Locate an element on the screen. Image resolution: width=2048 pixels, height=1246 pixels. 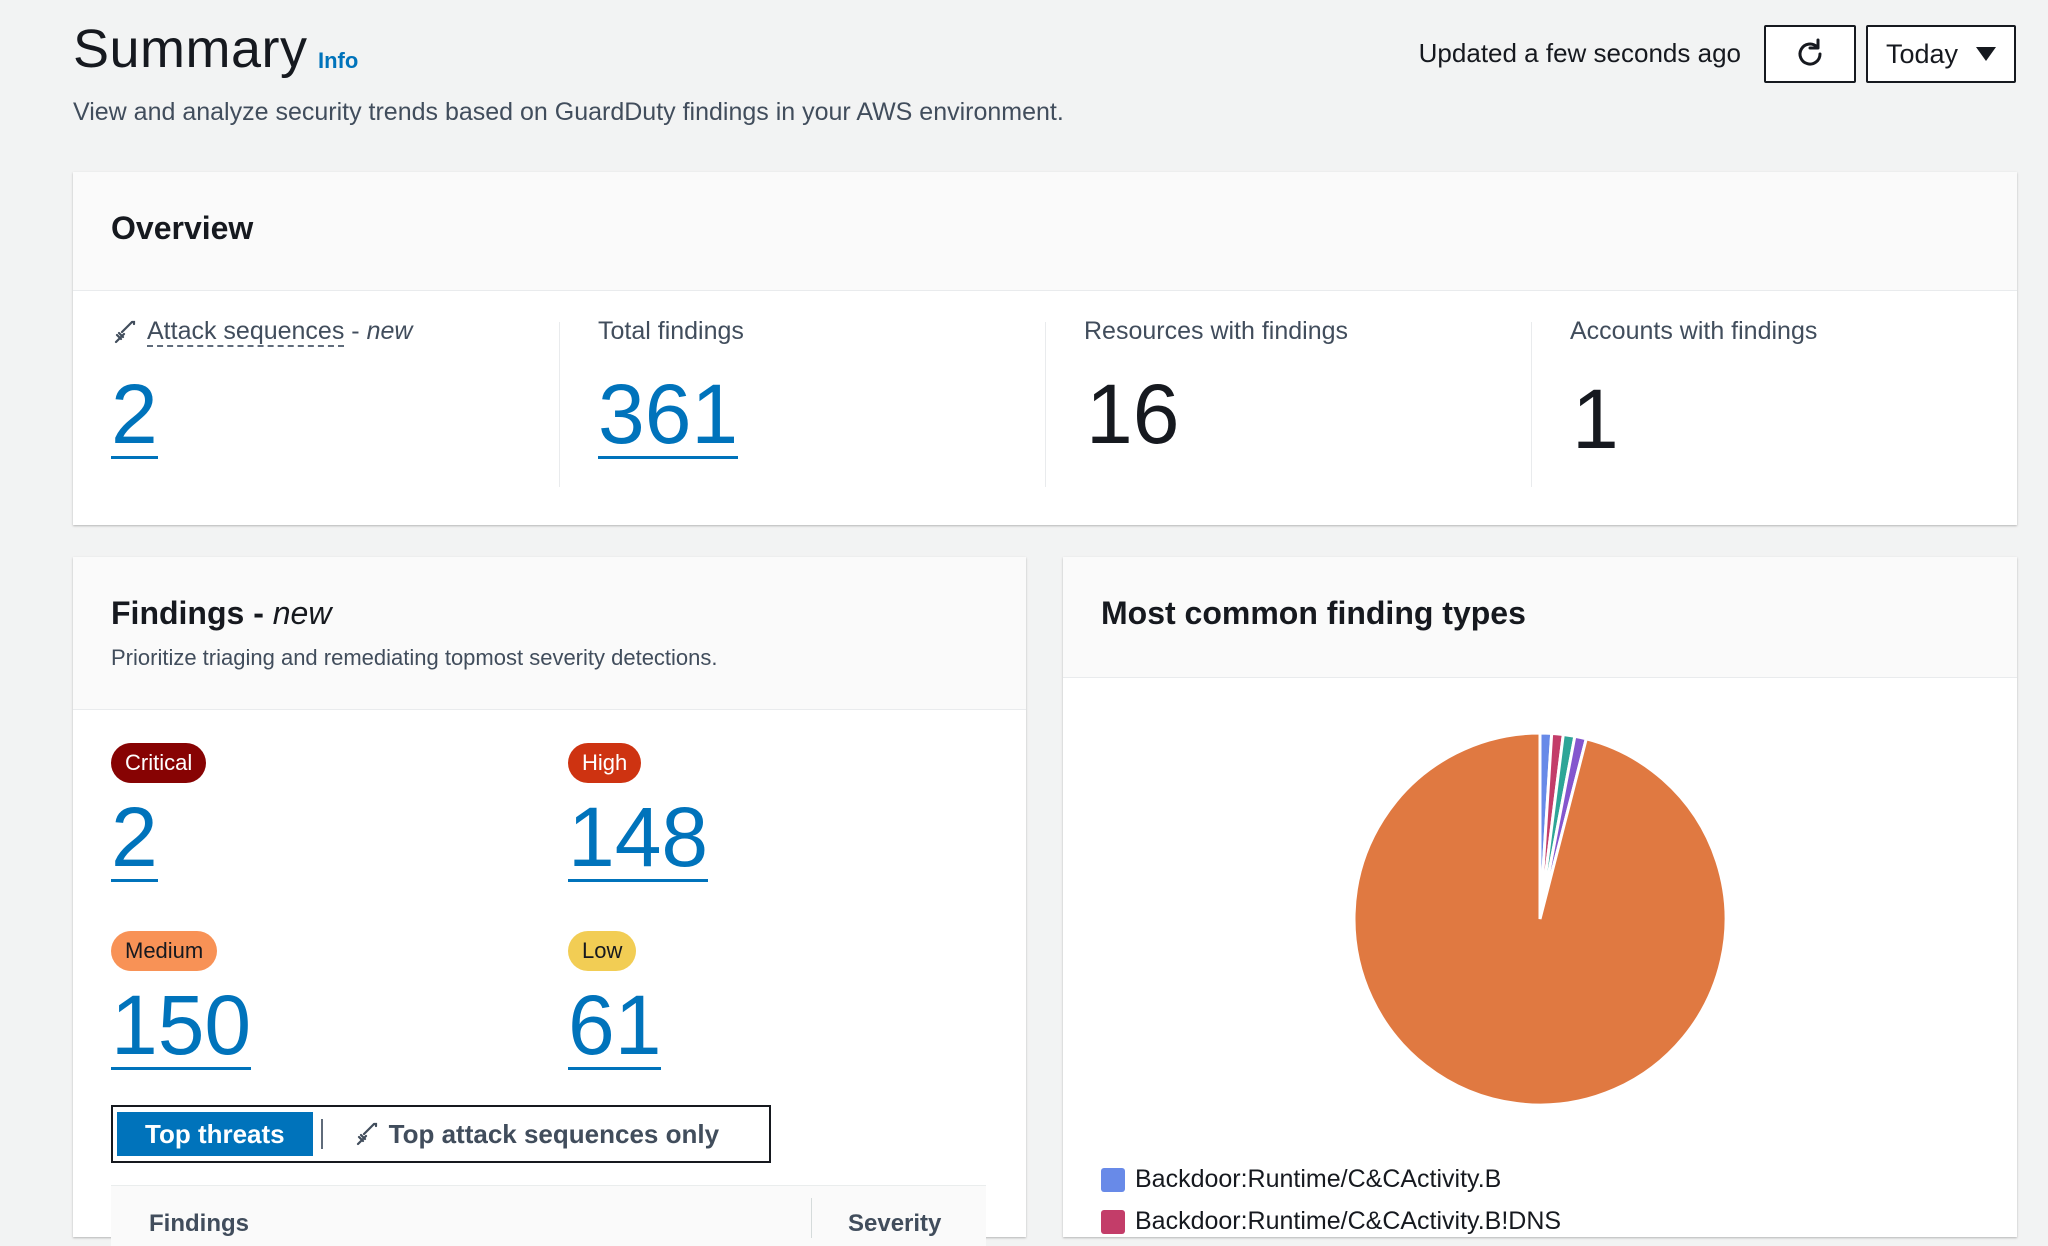
legend-label: Backdoor:Runtime/C&CActivity.B is located at coordinates (1318, 1179).